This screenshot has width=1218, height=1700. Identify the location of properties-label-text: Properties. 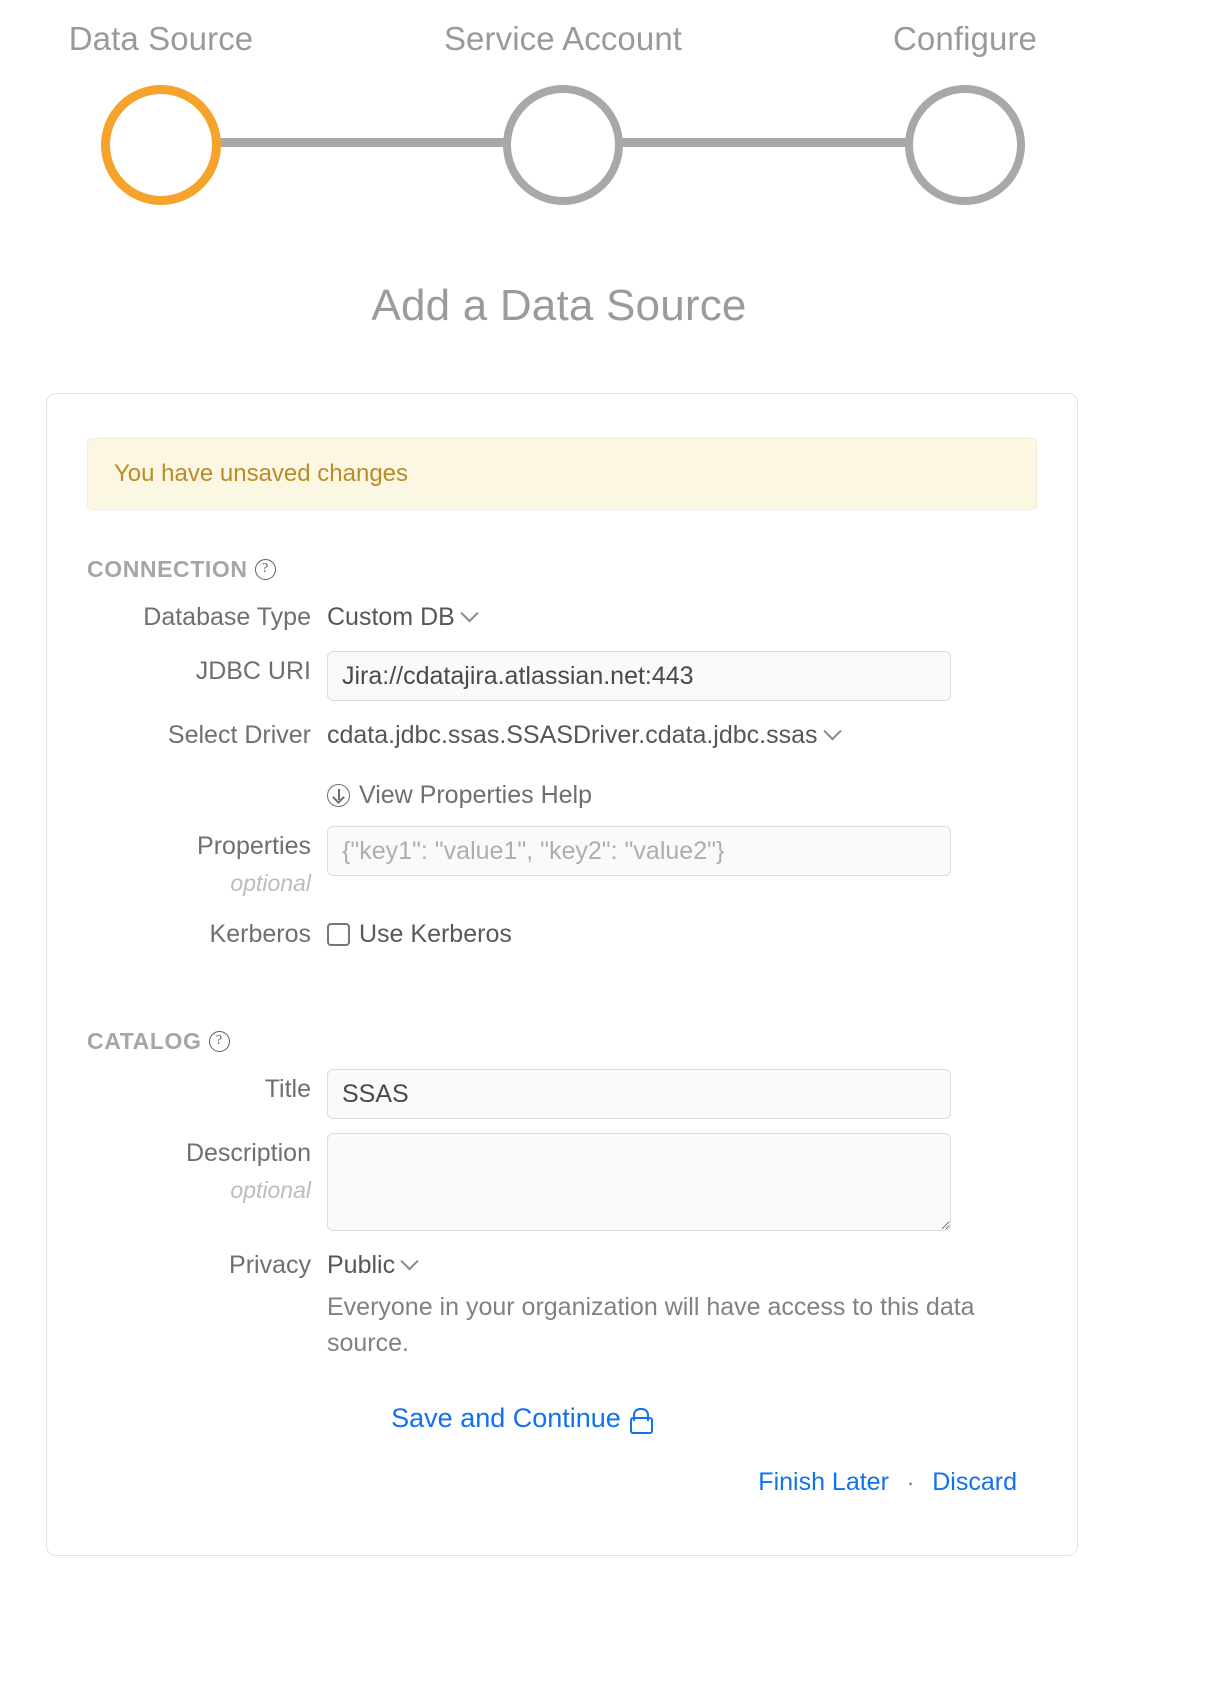
(254, 846).